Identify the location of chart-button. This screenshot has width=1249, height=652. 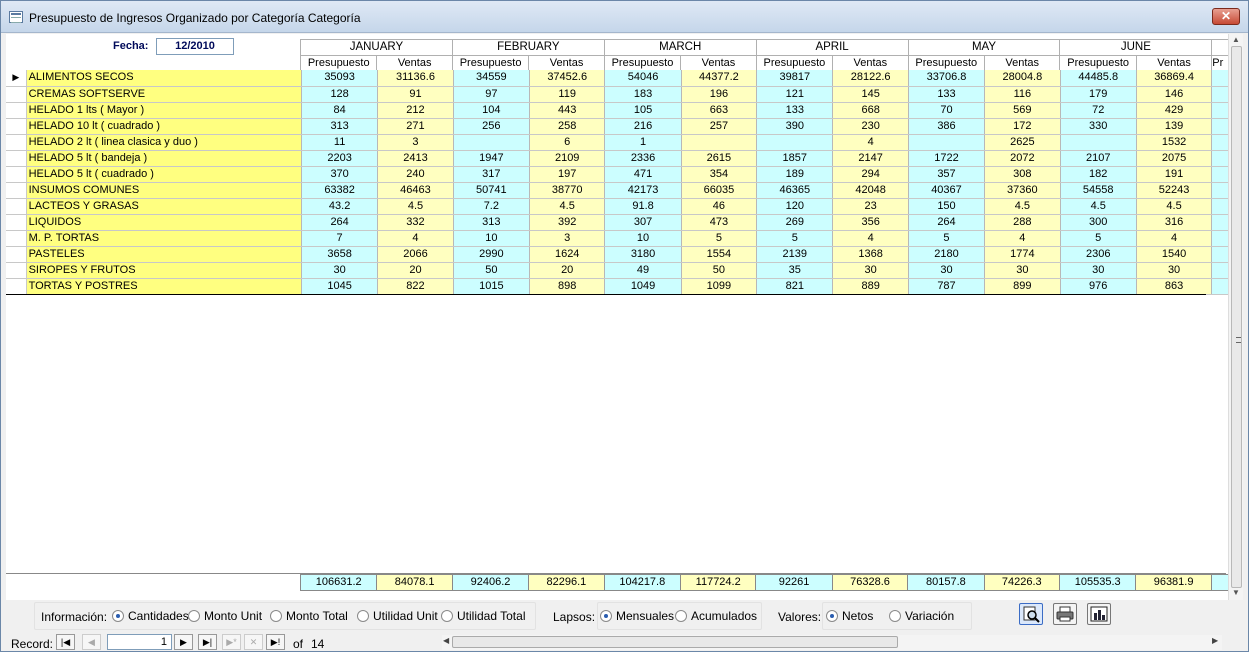
(1099, 614).